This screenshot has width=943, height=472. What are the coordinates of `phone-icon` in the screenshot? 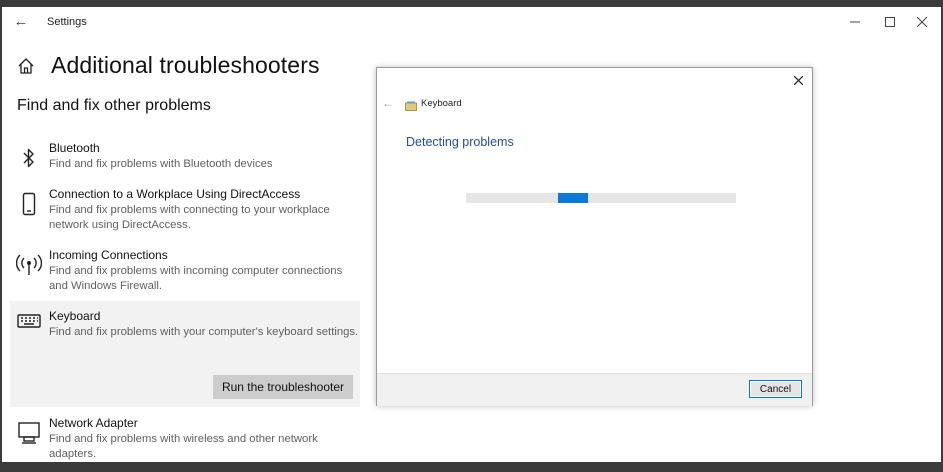 It's located at (29, 204).